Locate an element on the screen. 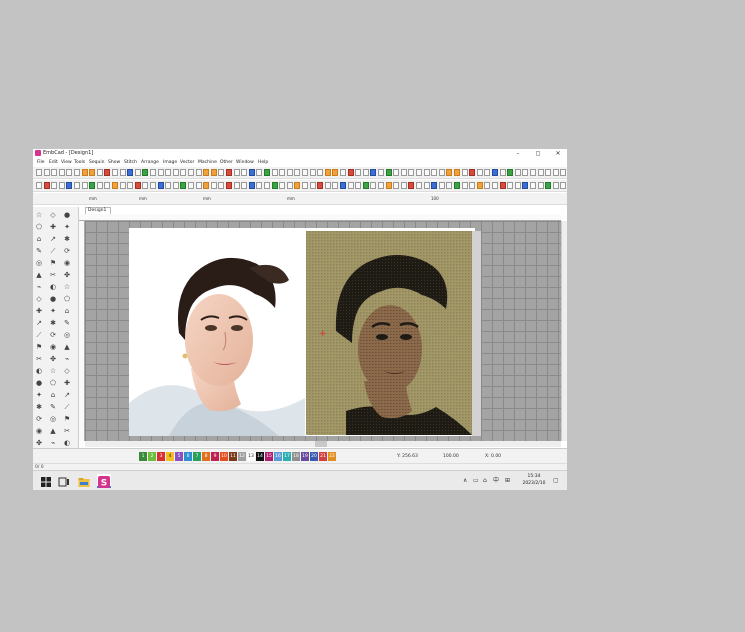 This screenshot has width=745, height=632. thread-color-swatch: 6 is located at coordinates (188, 456).